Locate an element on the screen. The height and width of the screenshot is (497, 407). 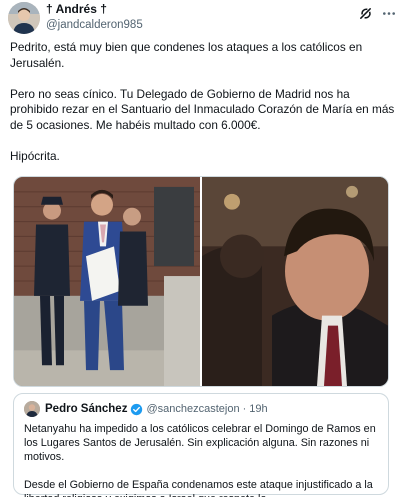
author-display-name: † Andrés † is located at coordinates (94, 9).